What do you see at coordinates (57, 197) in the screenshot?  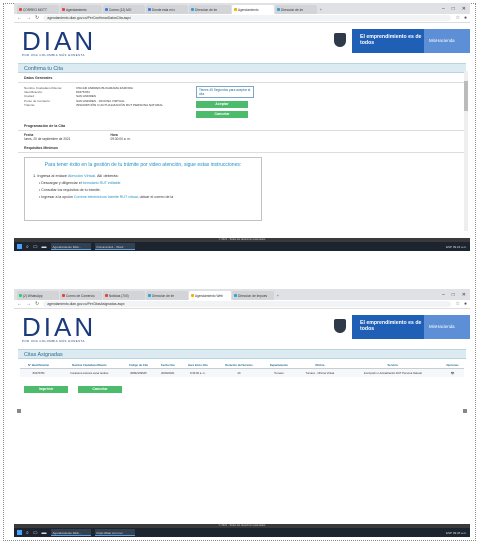 I see `bullet-text: Ingresar a la opción` at bounding box center [57, 197].